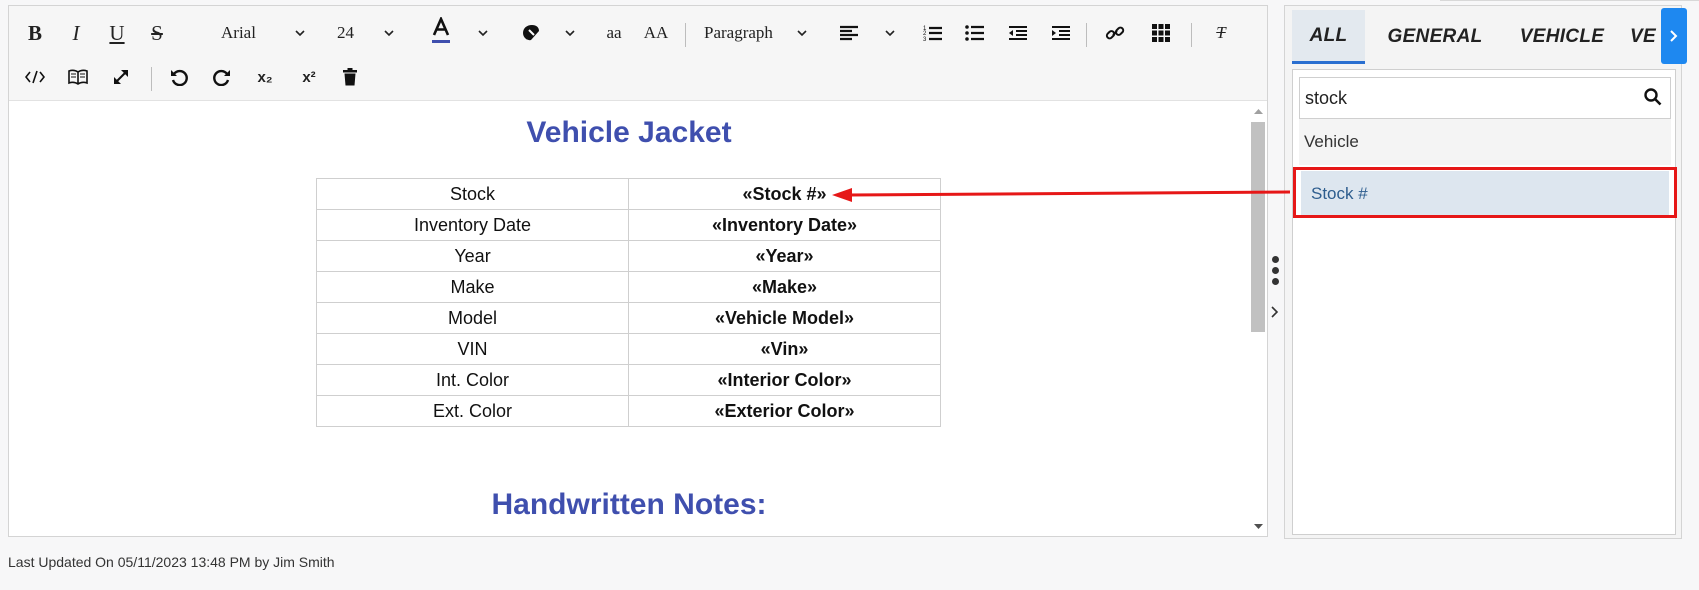  What do you see at coordinates (117, 33) in the screenshot?
I see `underline-button: U` at bounding box center [117, 33].